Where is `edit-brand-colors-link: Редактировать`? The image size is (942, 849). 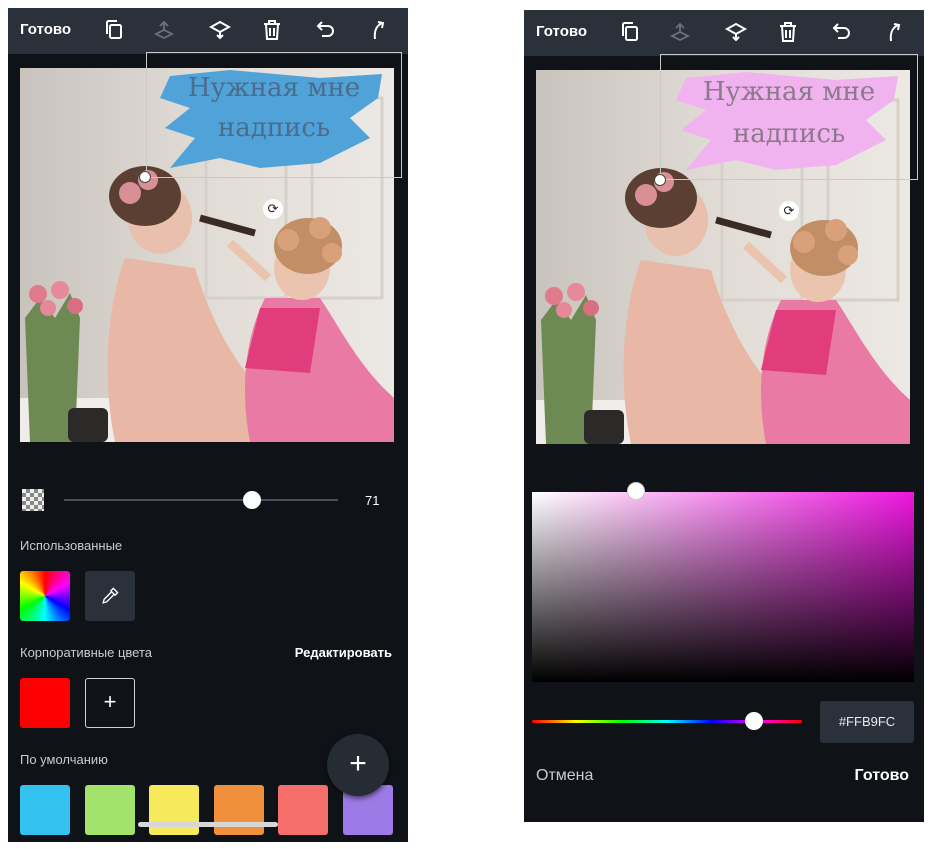
edit-brand-colors-link: Редактировать is located at coordinates (343, 652).